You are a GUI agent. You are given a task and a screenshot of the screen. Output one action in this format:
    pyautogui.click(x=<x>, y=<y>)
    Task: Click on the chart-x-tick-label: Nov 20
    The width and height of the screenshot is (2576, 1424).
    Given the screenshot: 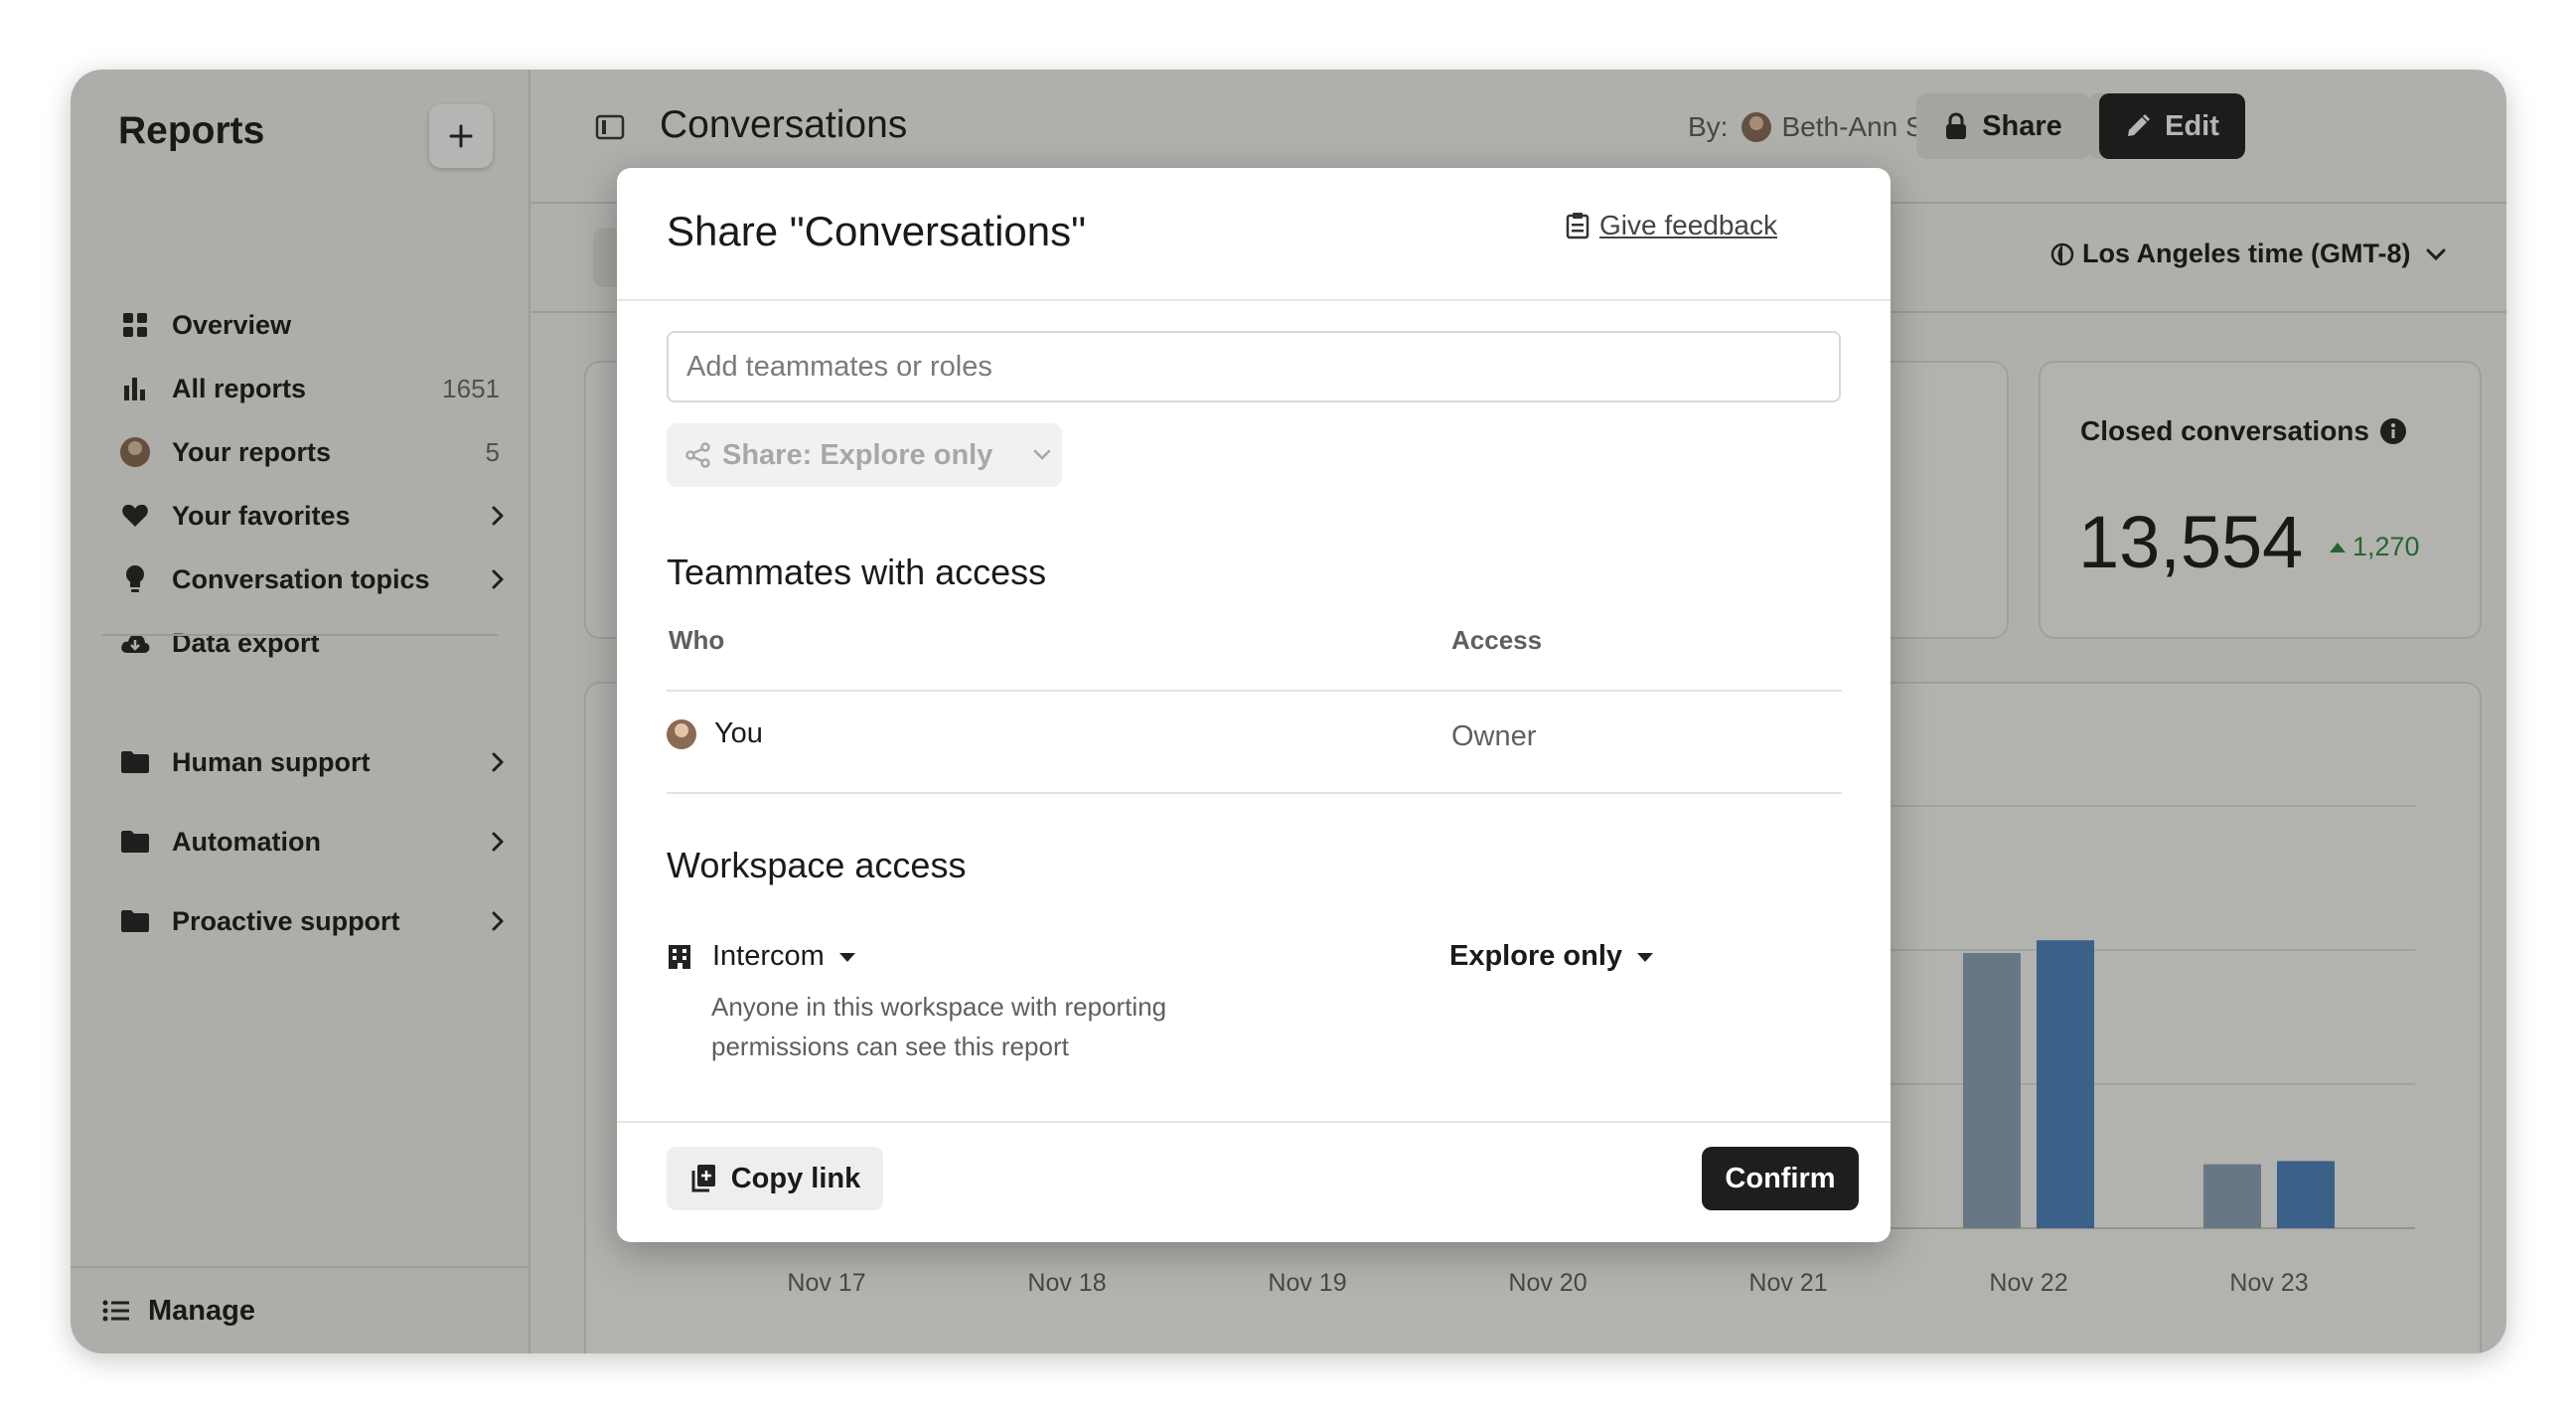 What is the action you would take?
    pyautogui.click(x=1547, y=1283)
    